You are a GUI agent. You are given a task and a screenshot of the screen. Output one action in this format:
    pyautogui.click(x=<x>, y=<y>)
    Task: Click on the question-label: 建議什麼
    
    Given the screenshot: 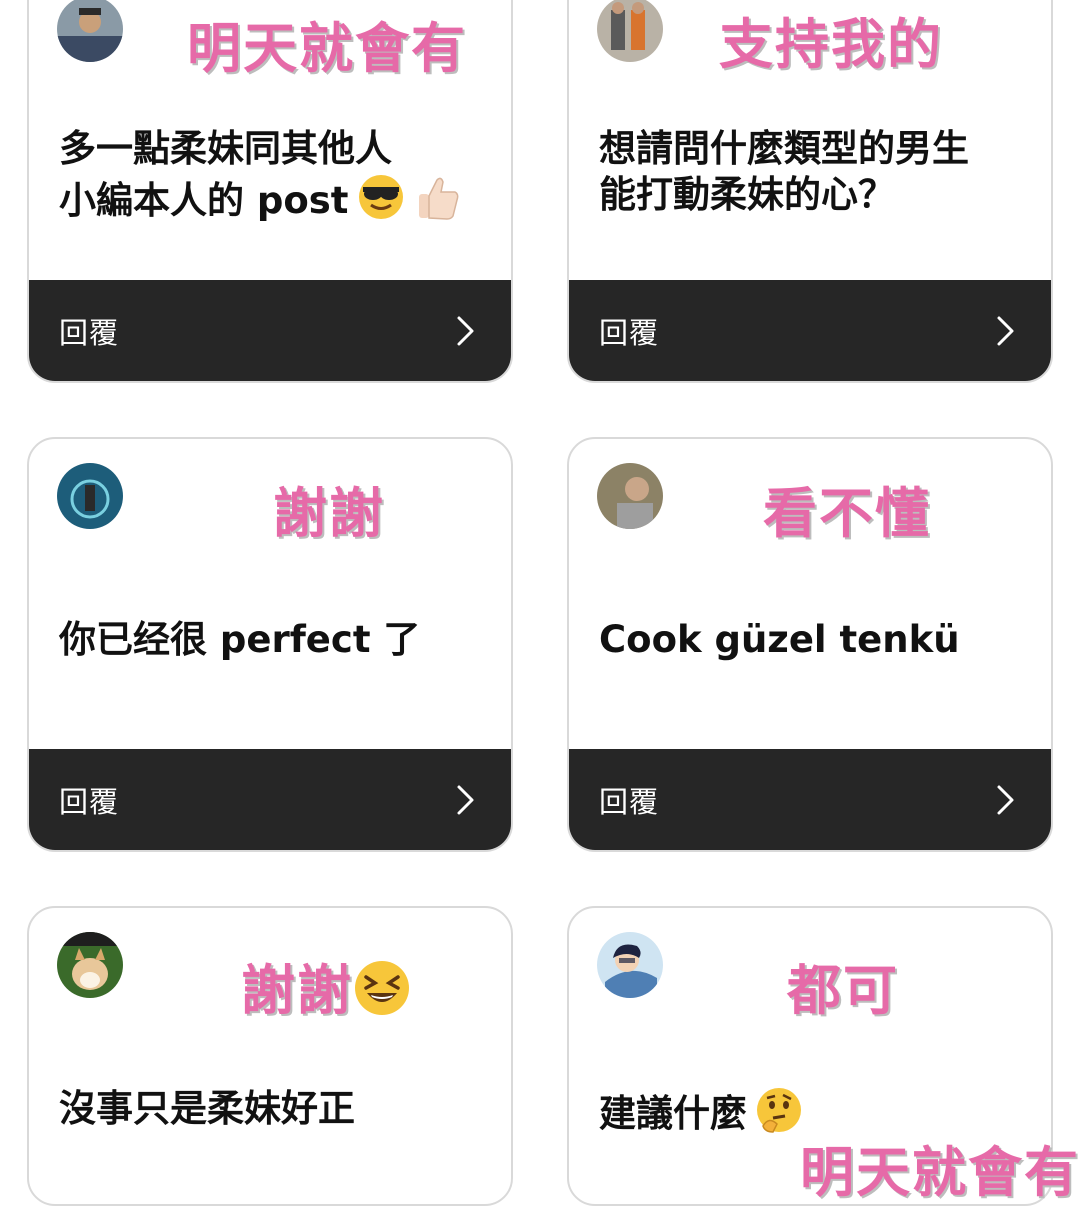 What is the action you would take?
    pyautogui.click(x=673, y=1113)
    